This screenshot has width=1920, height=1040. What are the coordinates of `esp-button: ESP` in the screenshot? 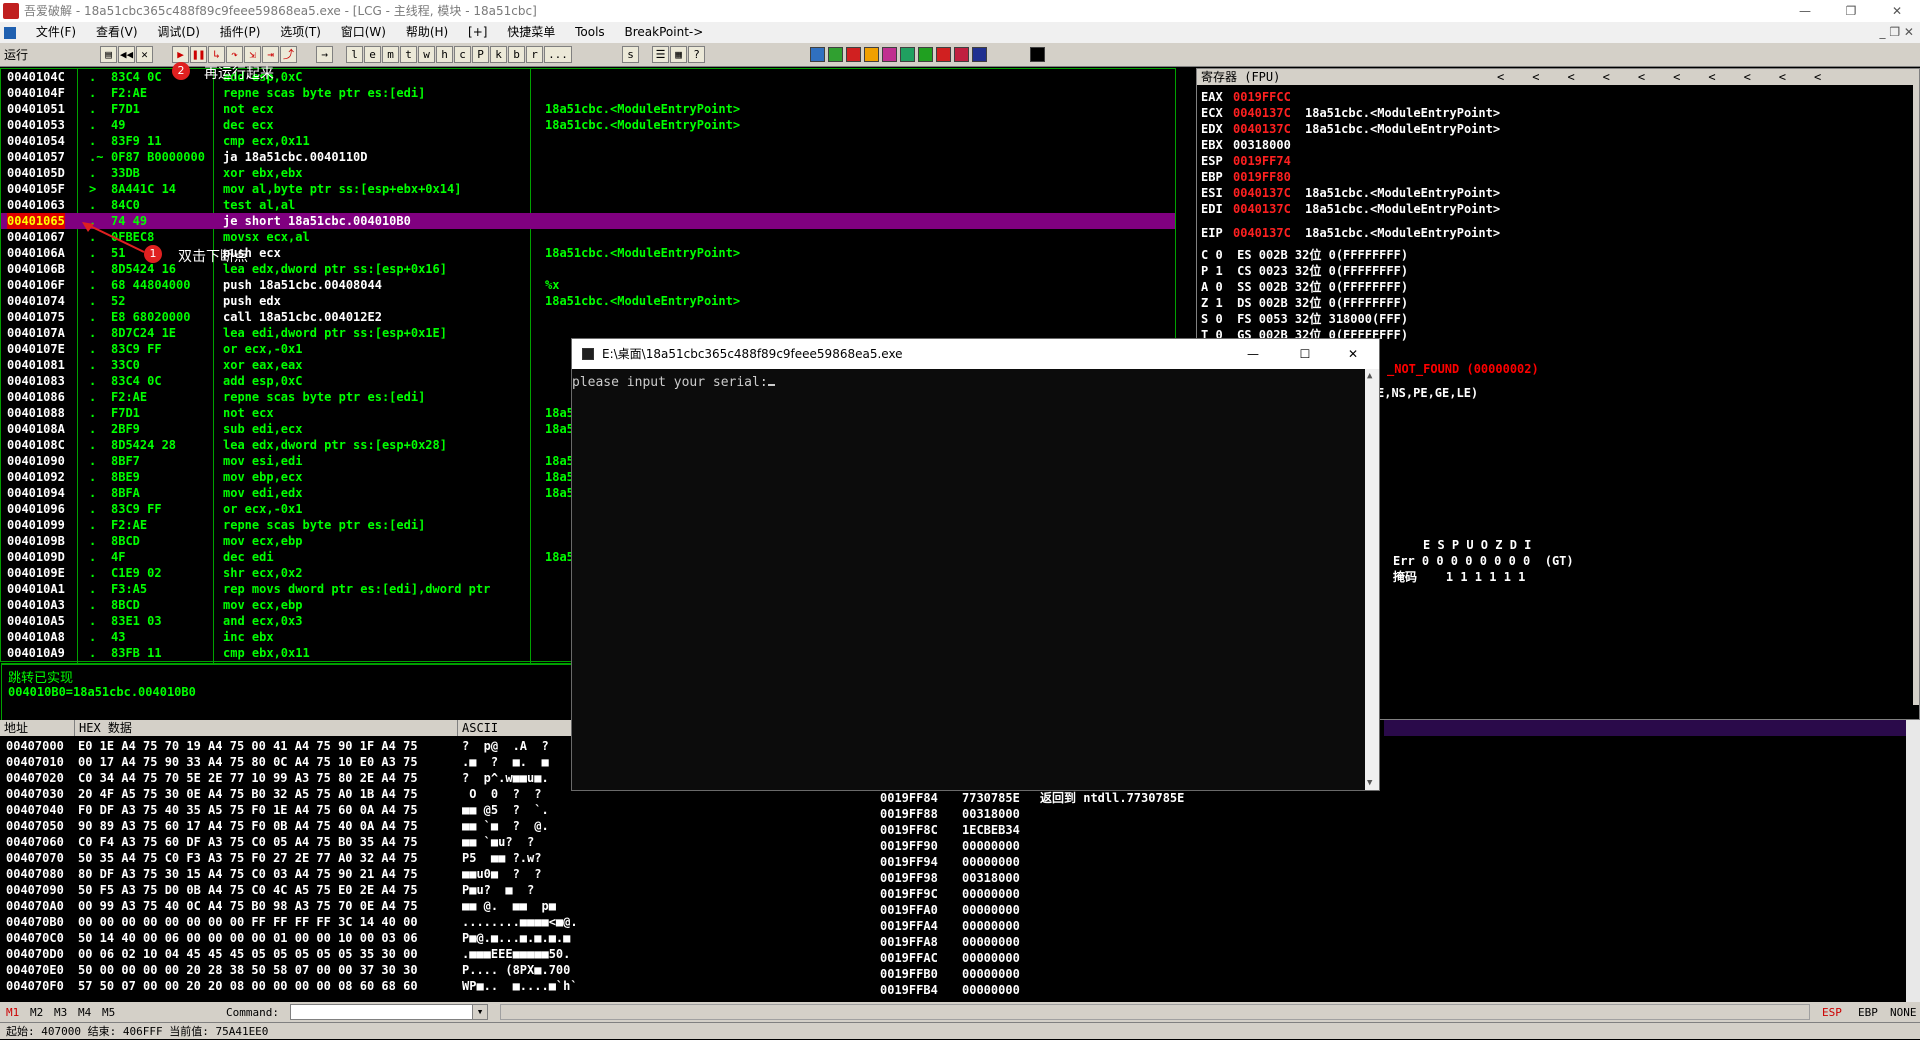 It's located at (1832, 1012).